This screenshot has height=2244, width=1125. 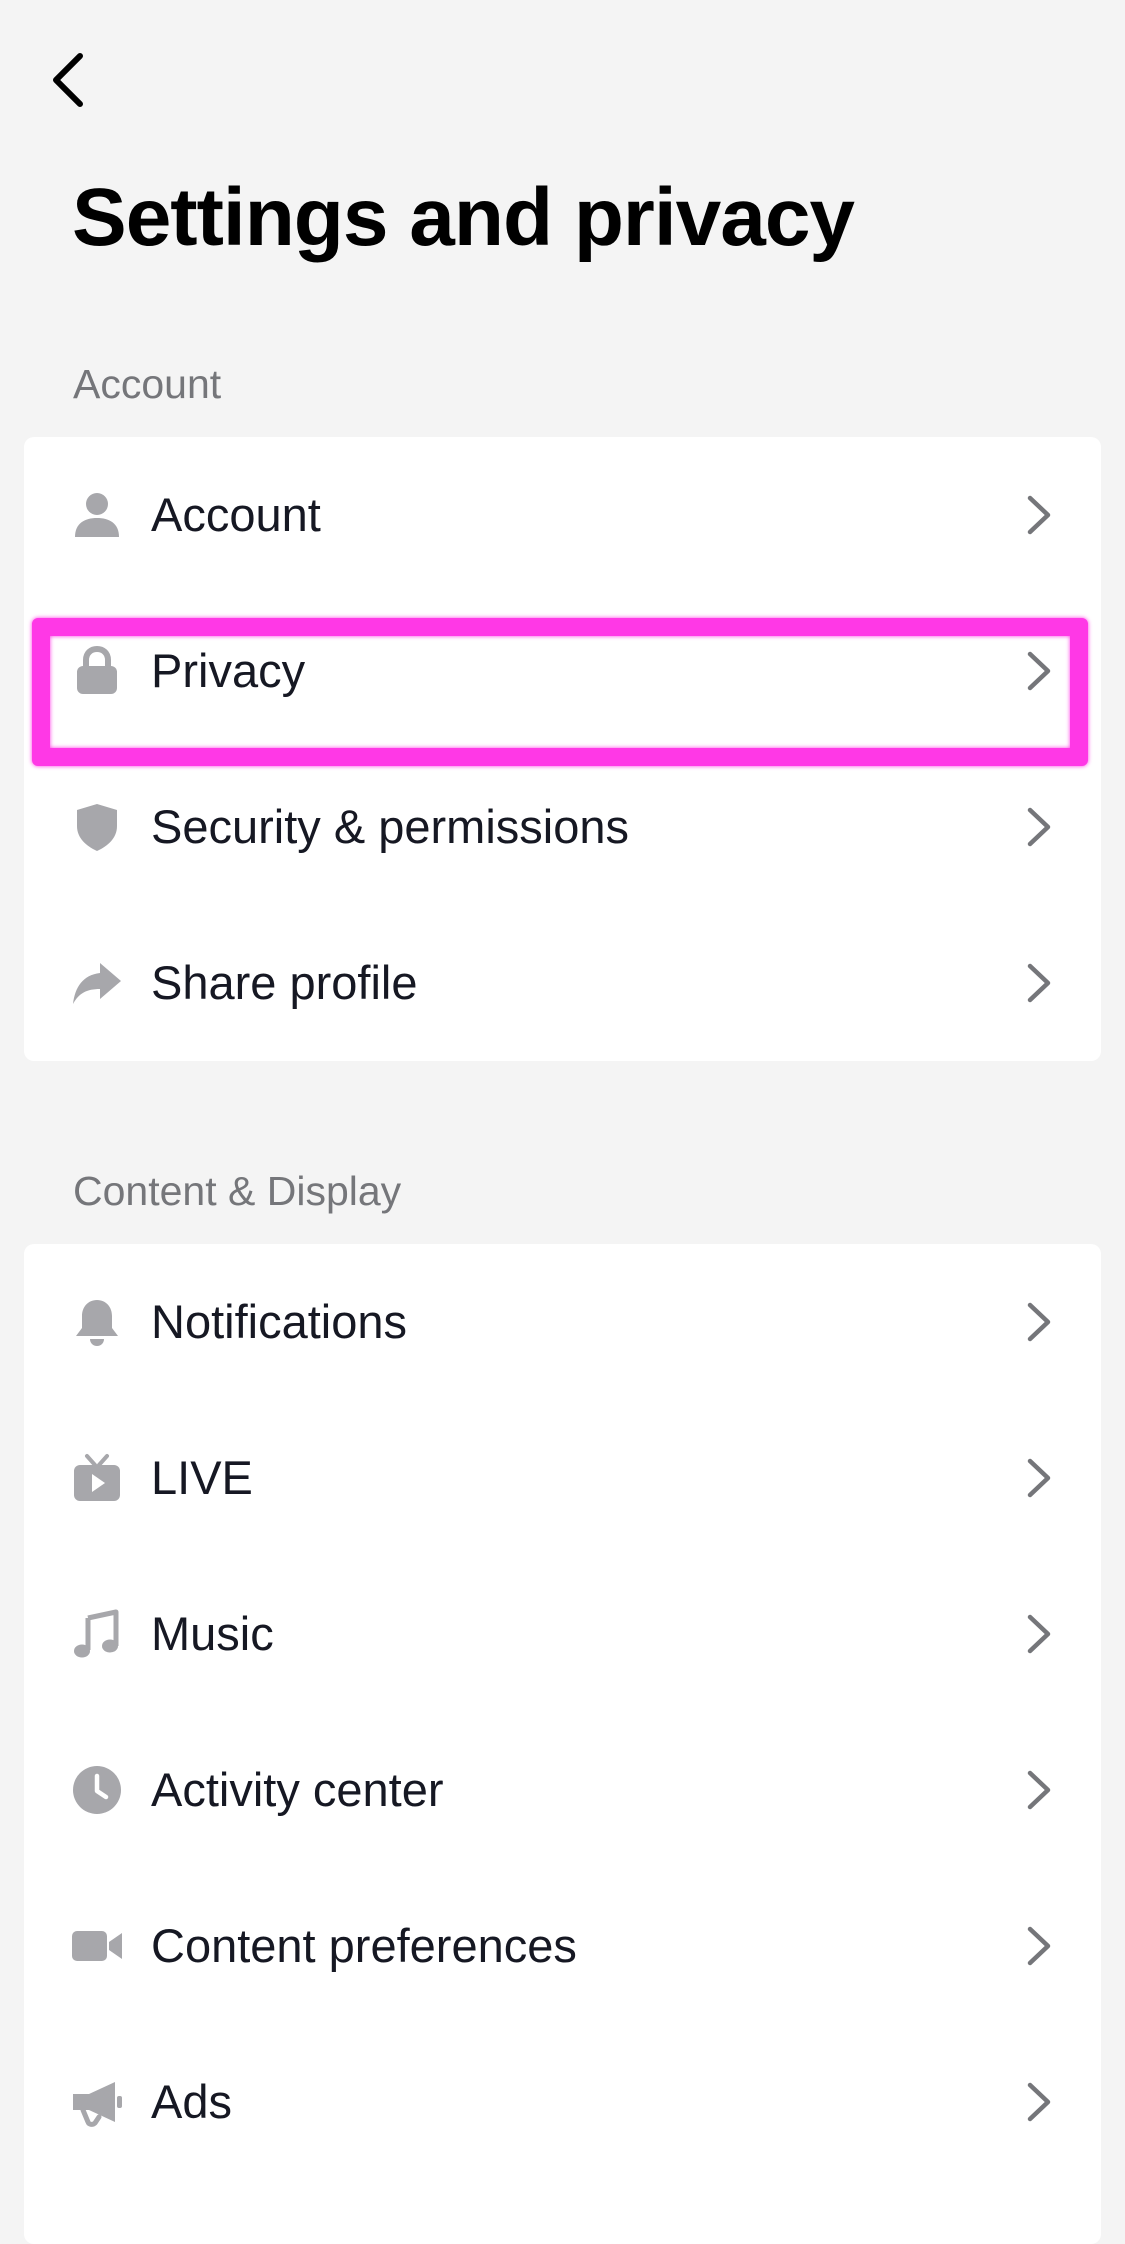 I want to click on chevron-left-icon, so click(x=68, y=80).